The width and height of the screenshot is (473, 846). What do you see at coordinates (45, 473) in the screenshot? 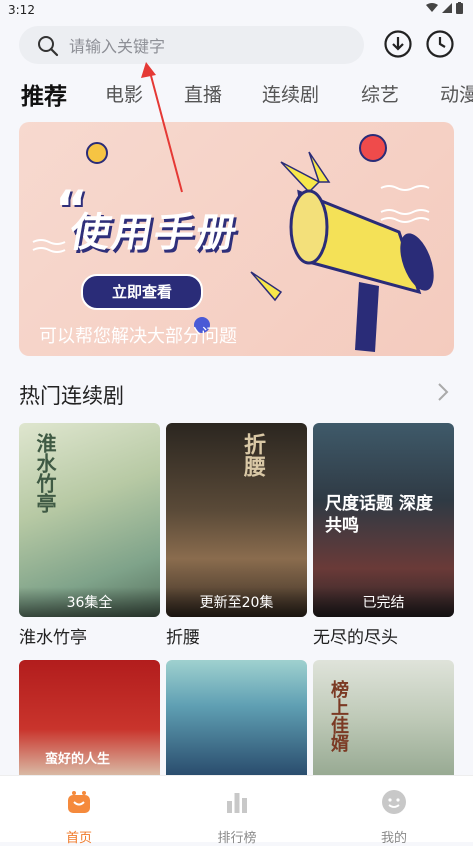
I see `poster-title: 淮水竹亭` at bounding box center [45, 473].